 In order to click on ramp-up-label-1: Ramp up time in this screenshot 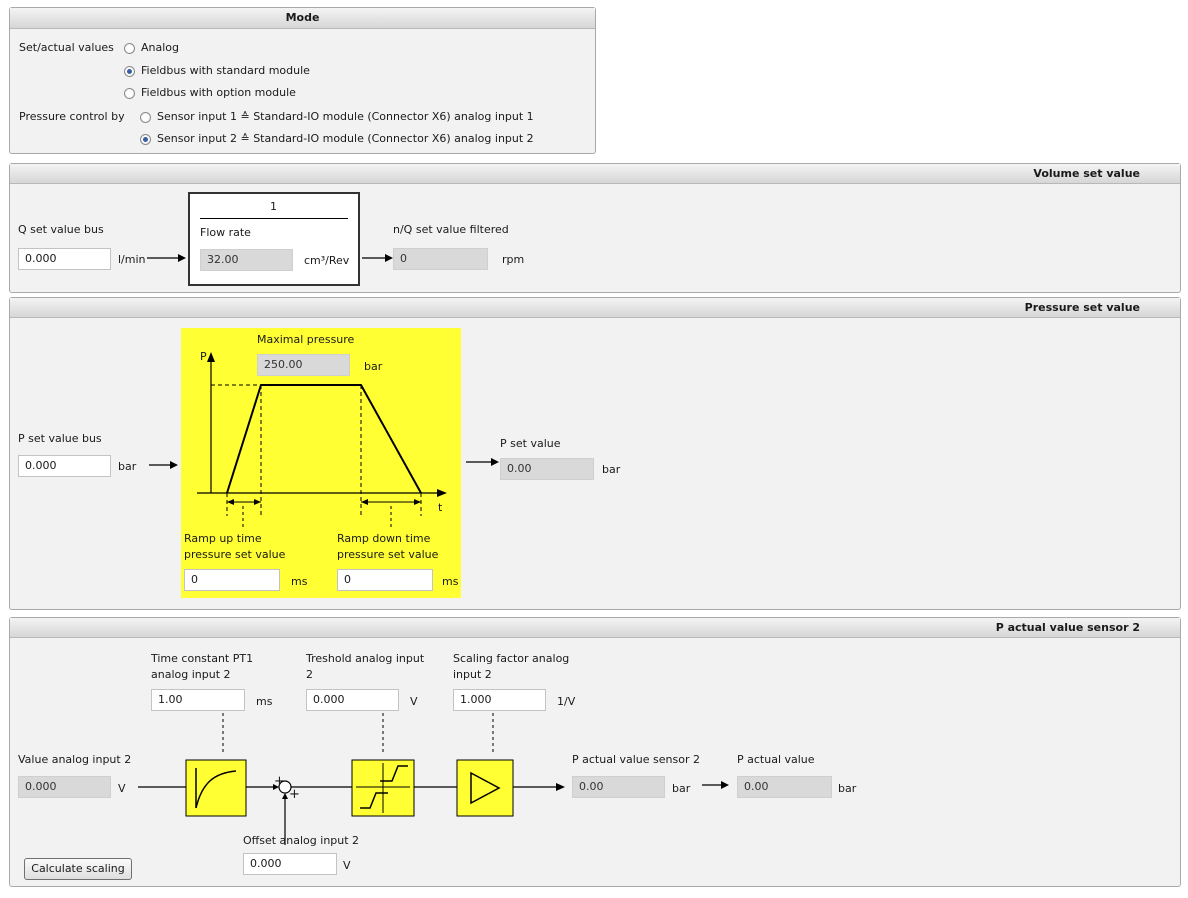, I will do `click(223, 538)`.